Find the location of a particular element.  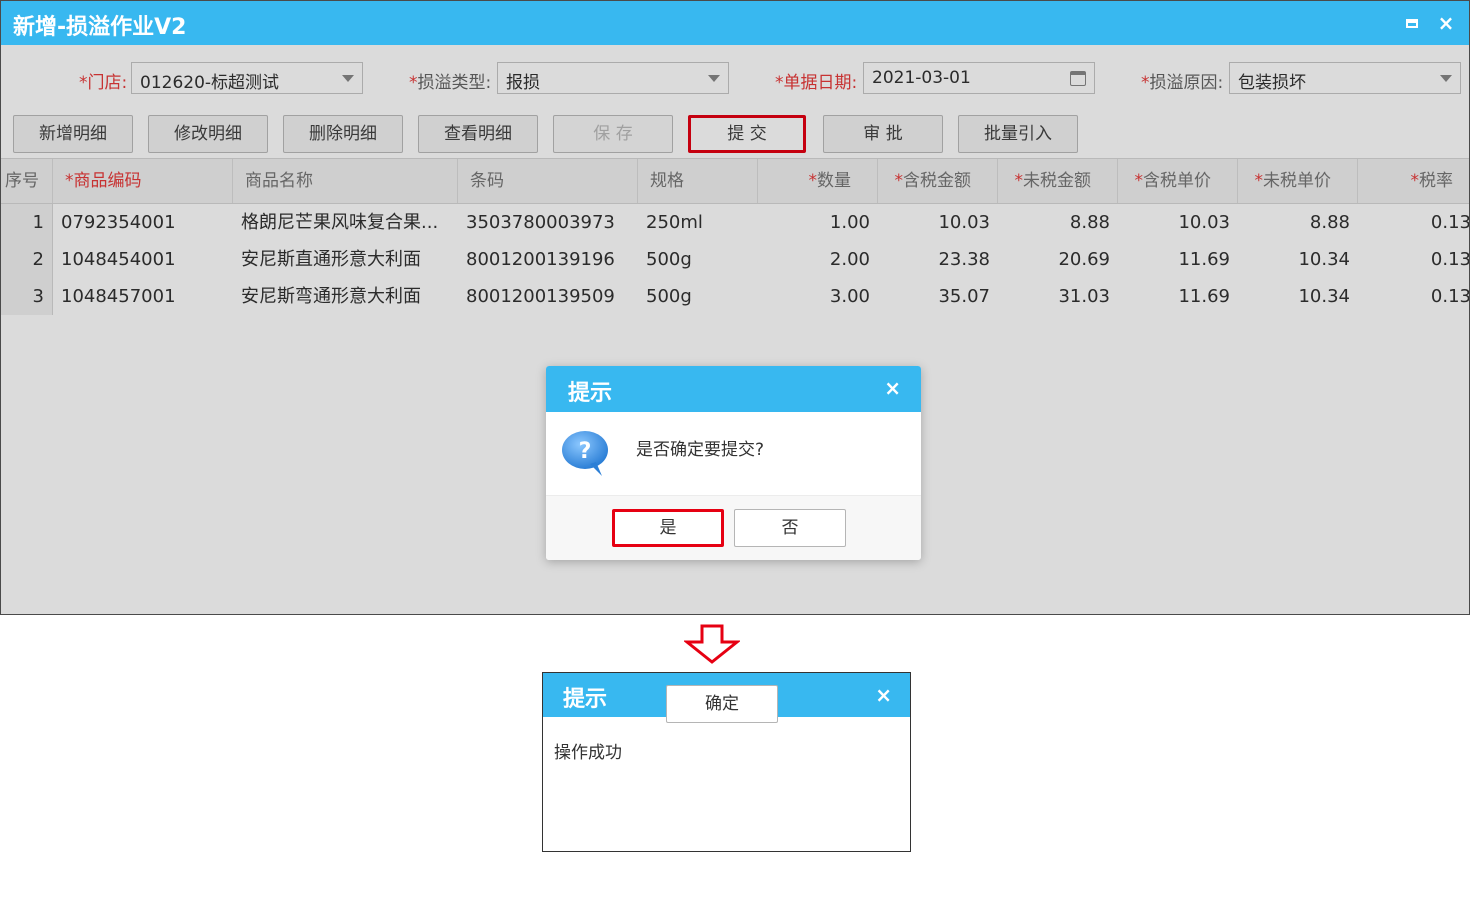

confirm-message: 是否确定要提交? is located at coordinates (700, 450).